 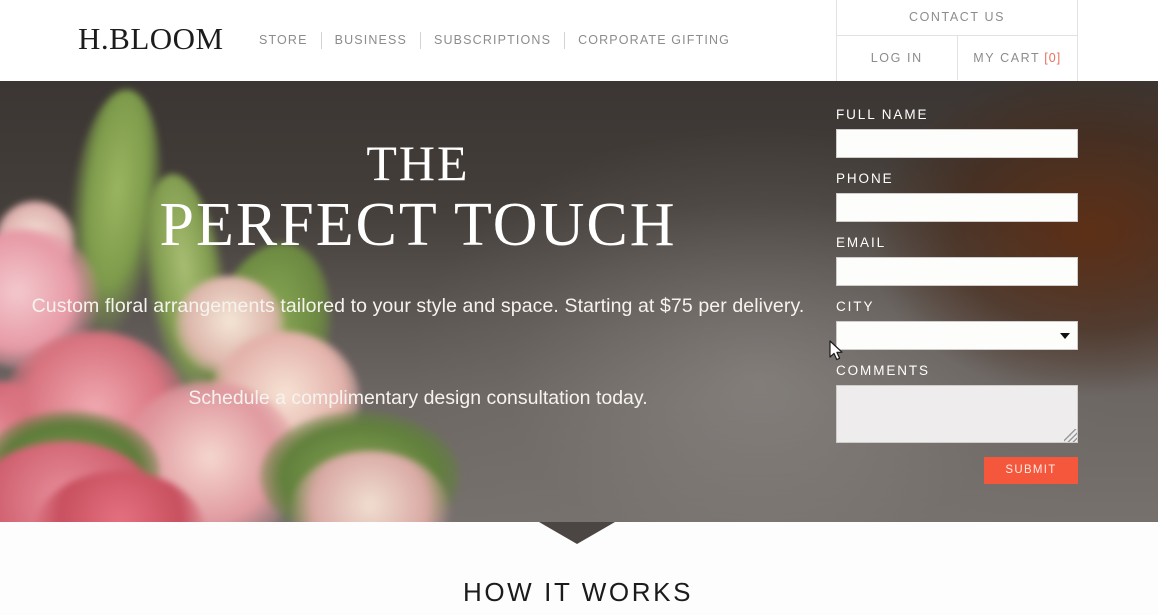 What do you see at coordinates (1053, 58) in the screenshot?
I see `cart-count-badge: [0]` at bounding box center [1053, 58].